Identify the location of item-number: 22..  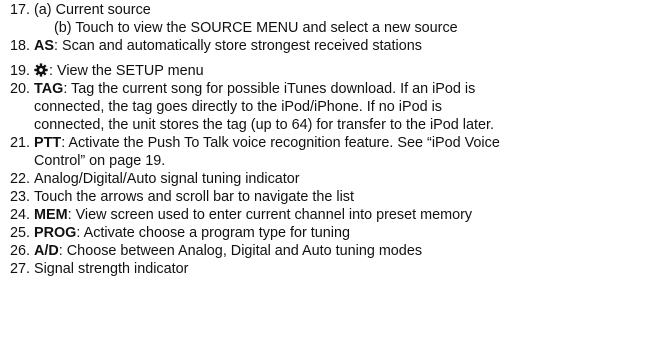
(20, 179).